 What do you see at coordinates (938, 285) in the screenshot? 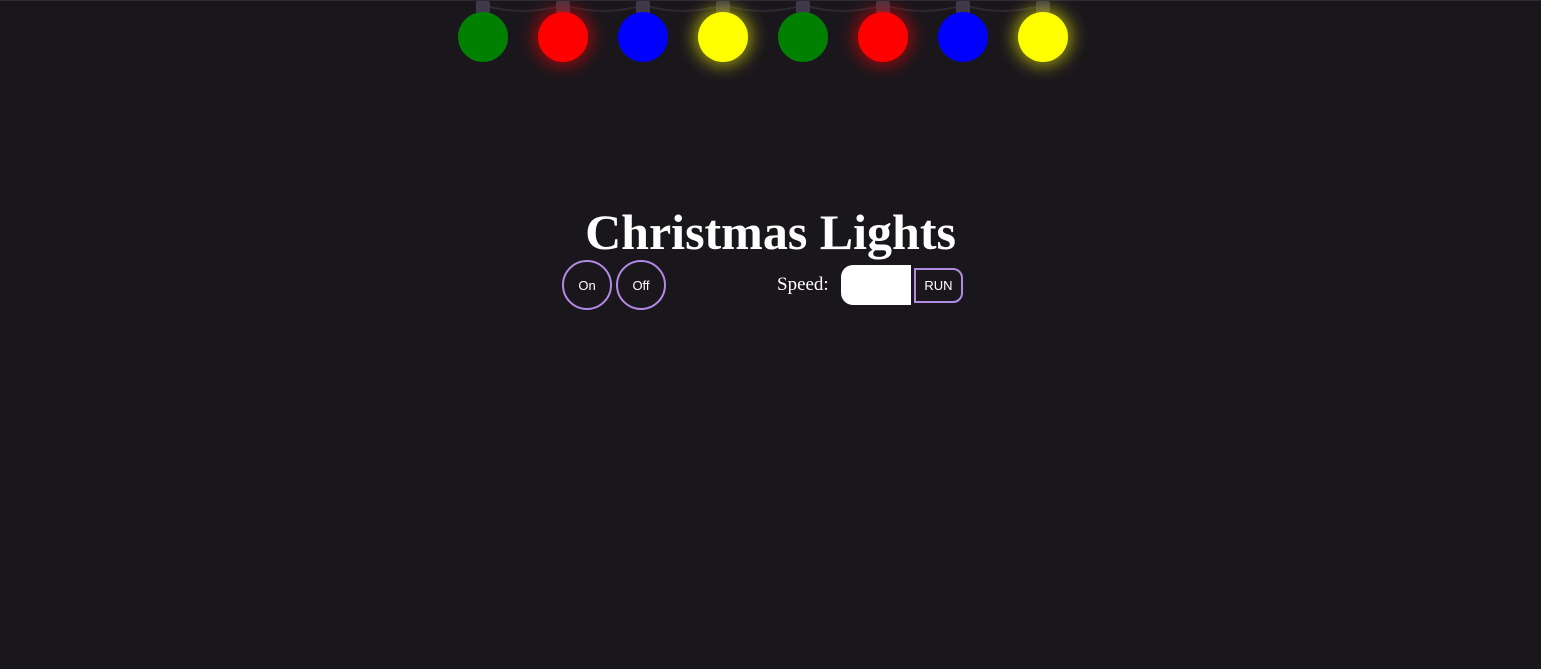
I see `run-button: RUN` at bounding box center [938, 285].